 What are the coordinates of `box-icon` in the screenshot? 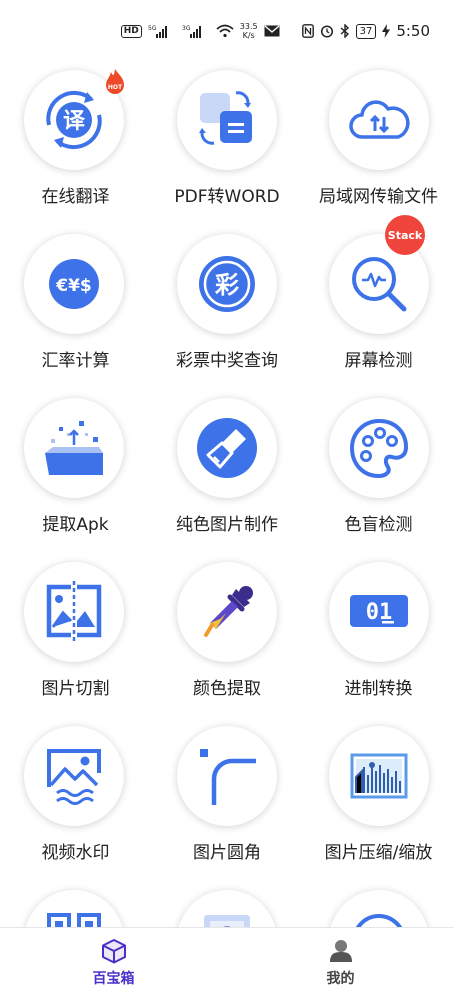 It's located at (113, 951).